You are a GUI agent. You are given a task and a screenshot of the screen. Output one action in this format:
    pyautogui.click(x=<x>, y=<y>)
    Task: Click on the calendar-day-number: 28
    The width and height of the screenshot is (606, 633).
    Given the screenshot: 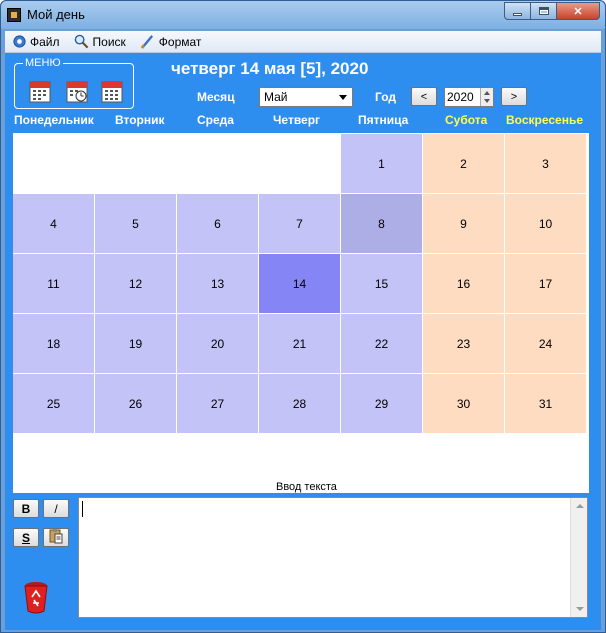 What is the action you would take?
    pyautogui.click(x=299, y=403)
    